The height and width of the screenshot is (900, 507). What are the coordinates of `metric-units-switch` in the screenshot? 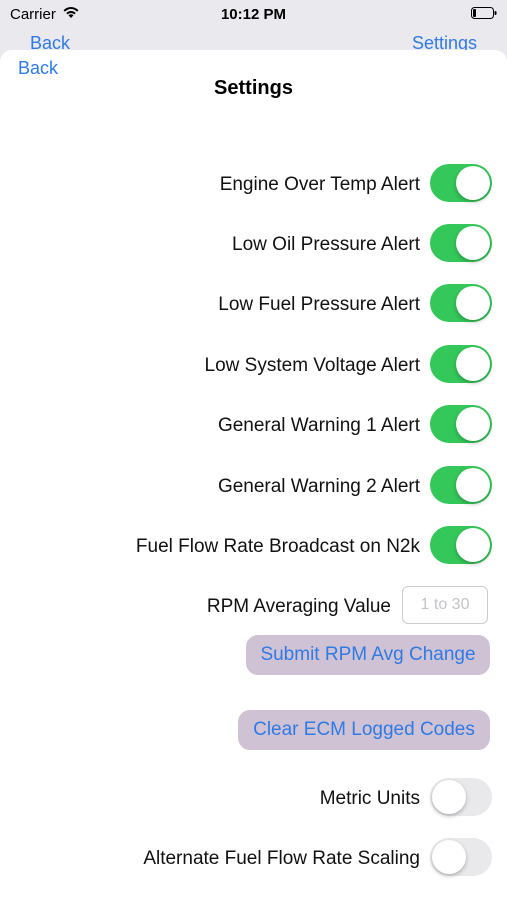 It's located at (461, 797).